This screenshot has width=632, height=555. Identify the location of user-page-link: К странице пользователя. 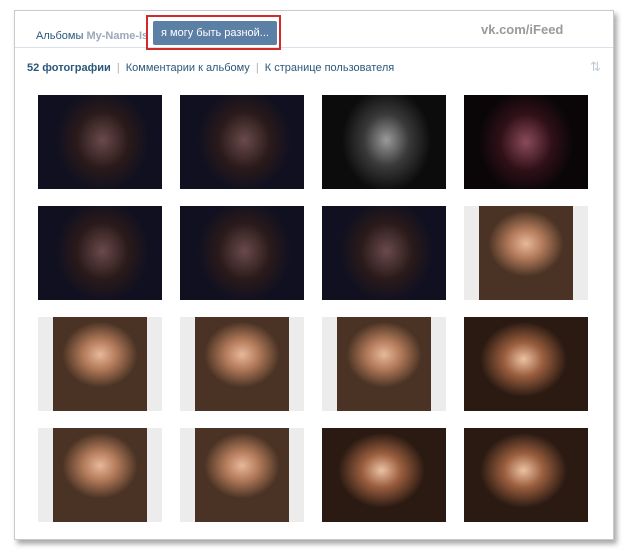
(329, 68).